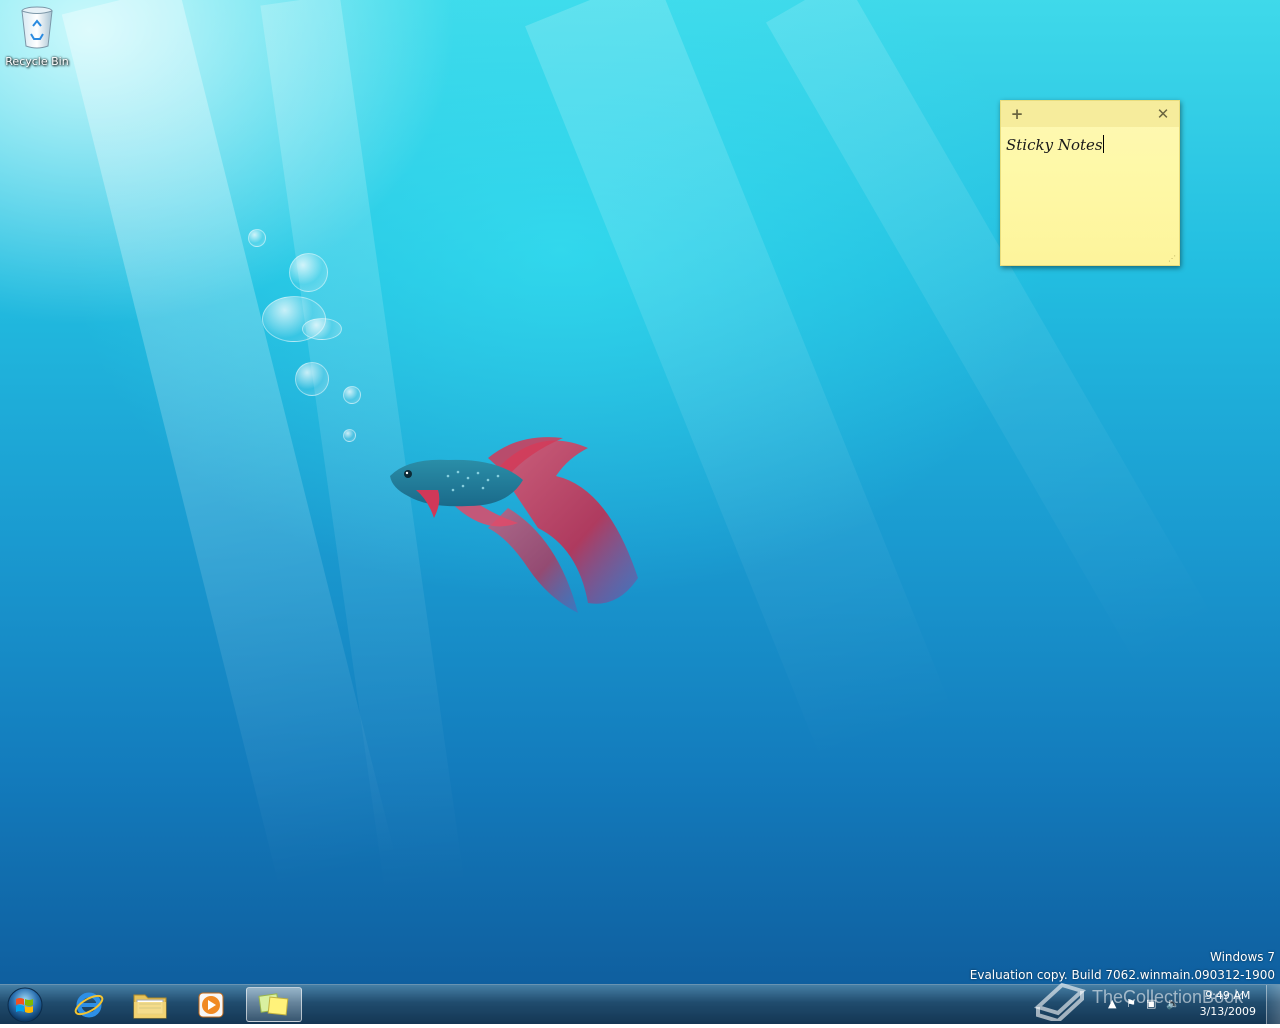  What do you see at coordinates (640, 1004) in the screenshot?
I see `taskbar: ▲ ⚑ ▣ 🔈 9:49 AM 3/13/2009` at bounding box center [640, 1004].